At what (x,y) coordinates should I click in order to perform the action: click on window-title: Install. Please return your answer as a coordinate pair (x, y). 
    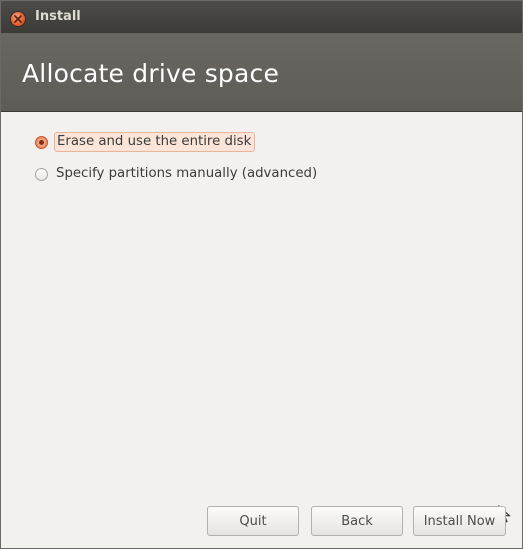
    Looking at the image, I should click on (58, 16).